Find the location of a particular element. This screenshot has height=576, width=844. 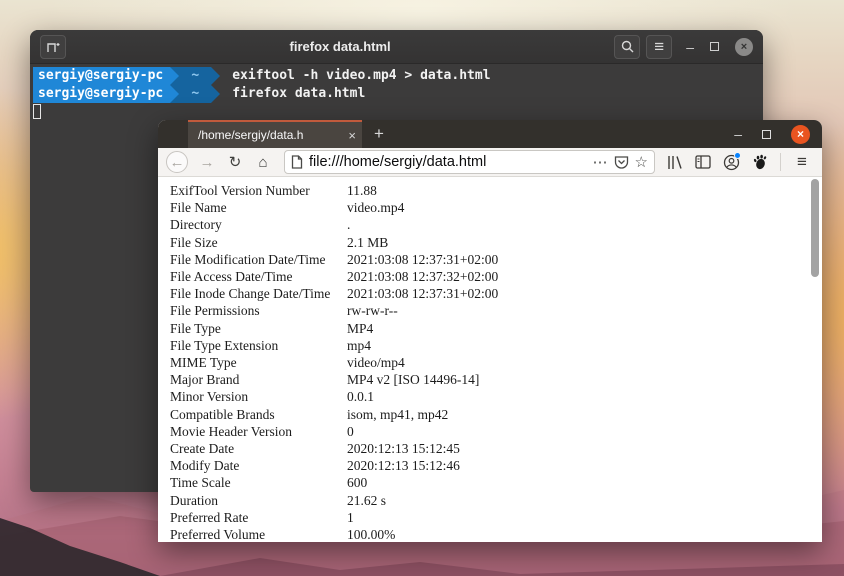

sidebar-icon is located at coordinates (703, 162).